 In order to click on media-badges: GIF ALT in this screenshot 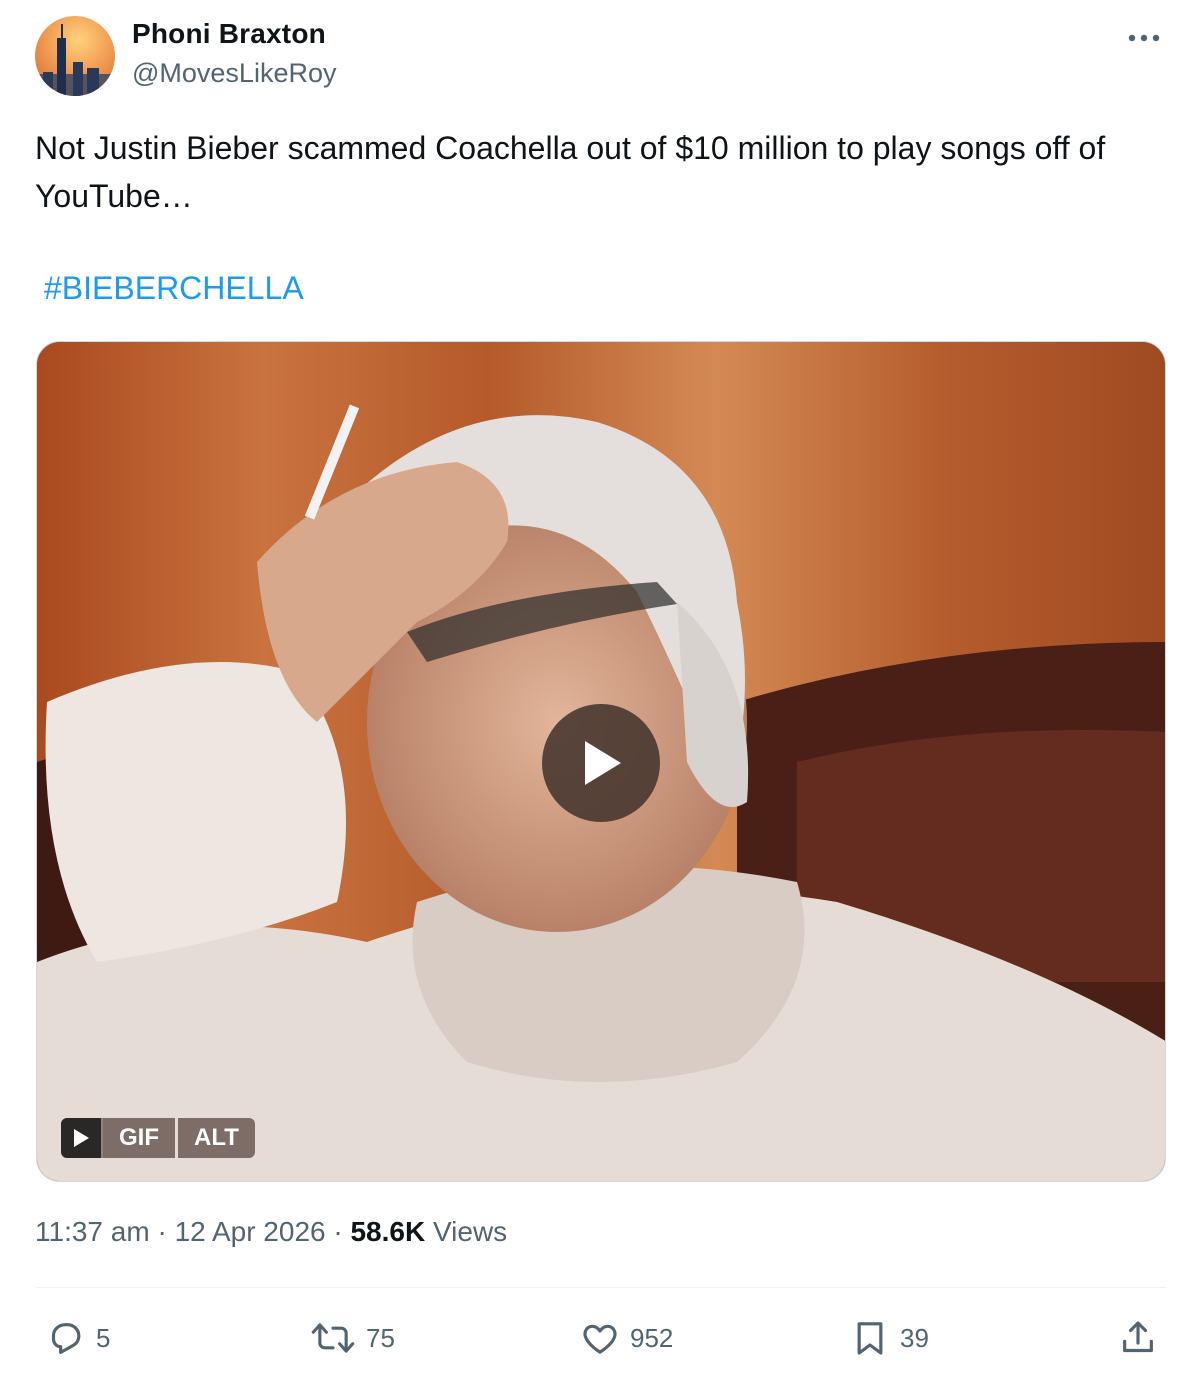, I will do `click(158, 1138)`.